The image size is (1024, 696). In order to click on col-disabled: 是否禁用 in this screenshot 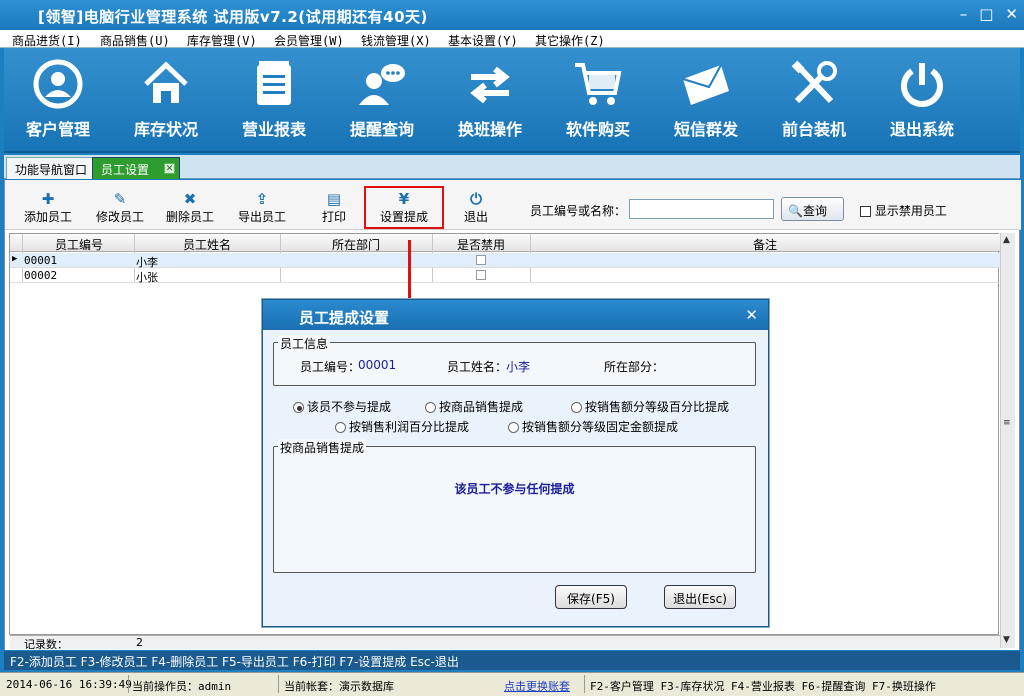, I will do `click(481, 244)`.